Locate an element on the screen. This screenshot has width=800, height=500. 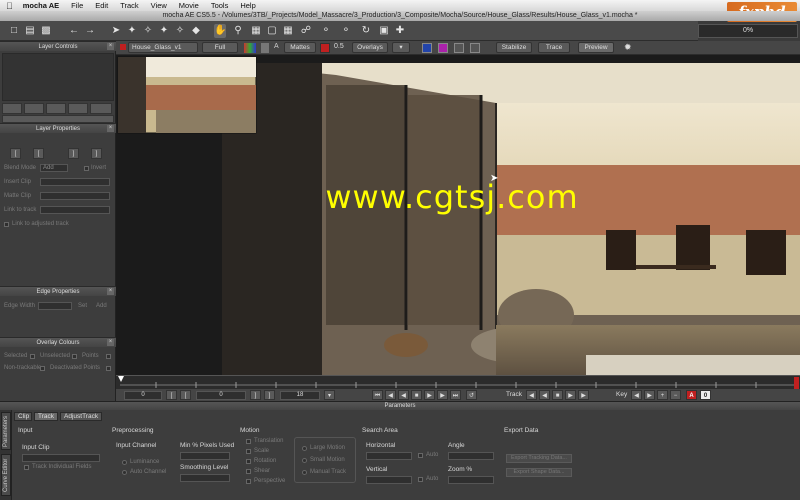
menu-file: File is located at coordinates (77, 5).